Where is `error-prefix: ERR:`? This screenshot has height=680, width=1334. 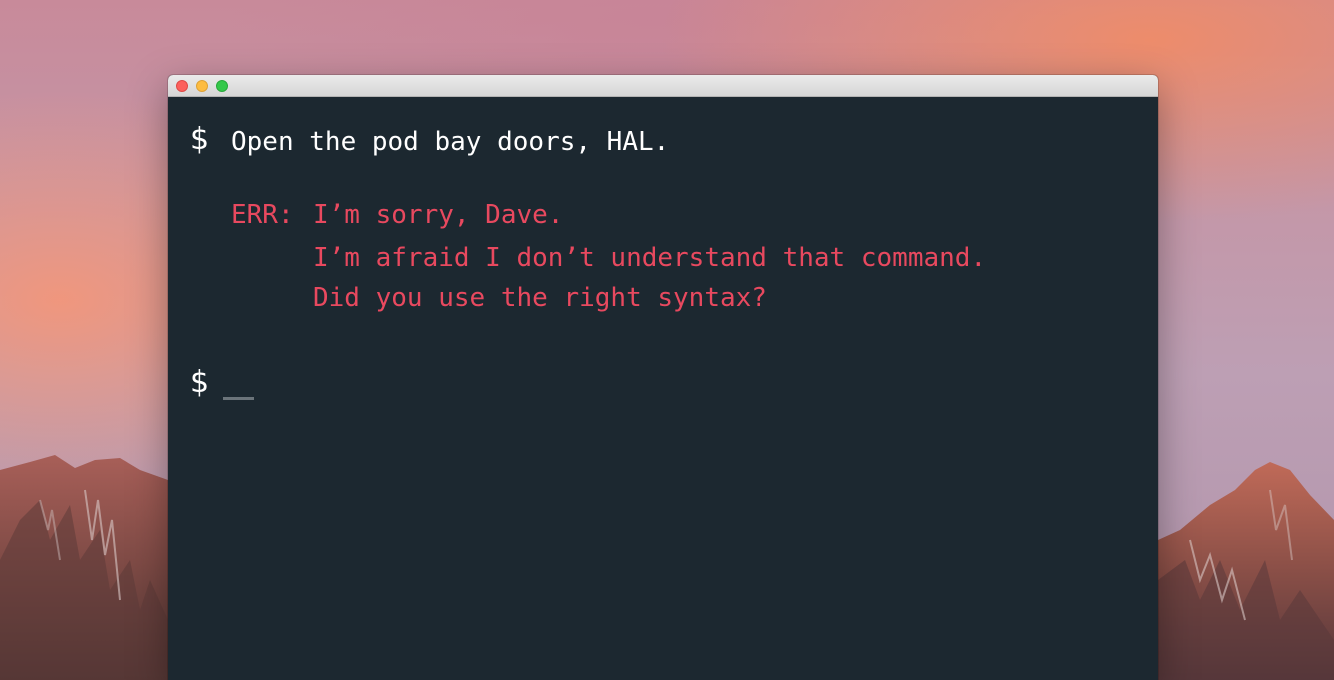 error-prefix: ERR: is located at coordinates (262, 215).